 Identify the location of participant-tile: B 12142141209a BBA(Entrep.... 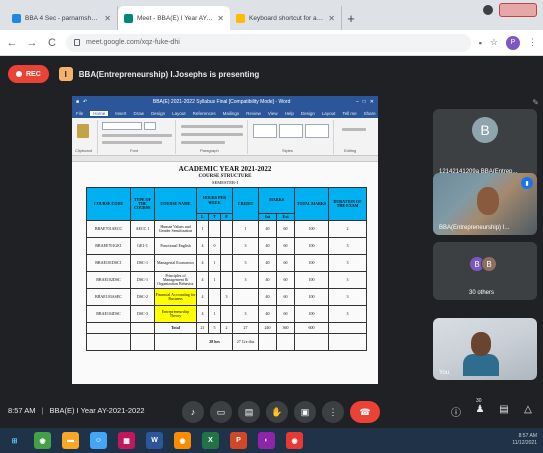
(485, 144).